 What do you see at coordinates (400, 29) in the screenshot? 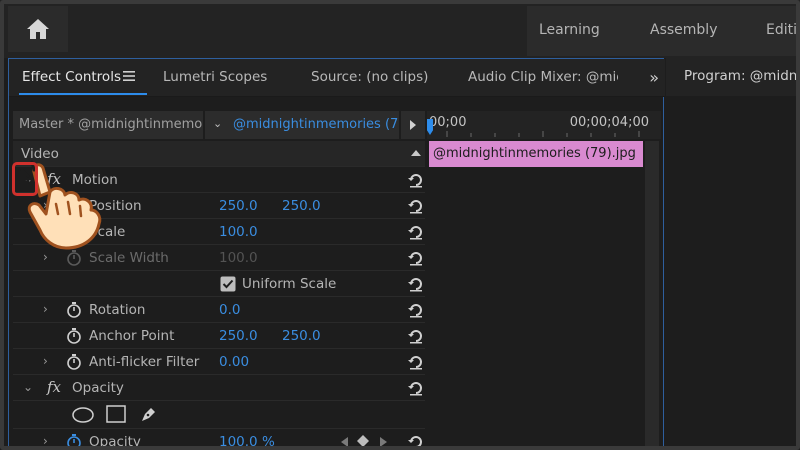
I see `workspace-bar: Learning Assembly Editi` at bounding box center [400, 29].